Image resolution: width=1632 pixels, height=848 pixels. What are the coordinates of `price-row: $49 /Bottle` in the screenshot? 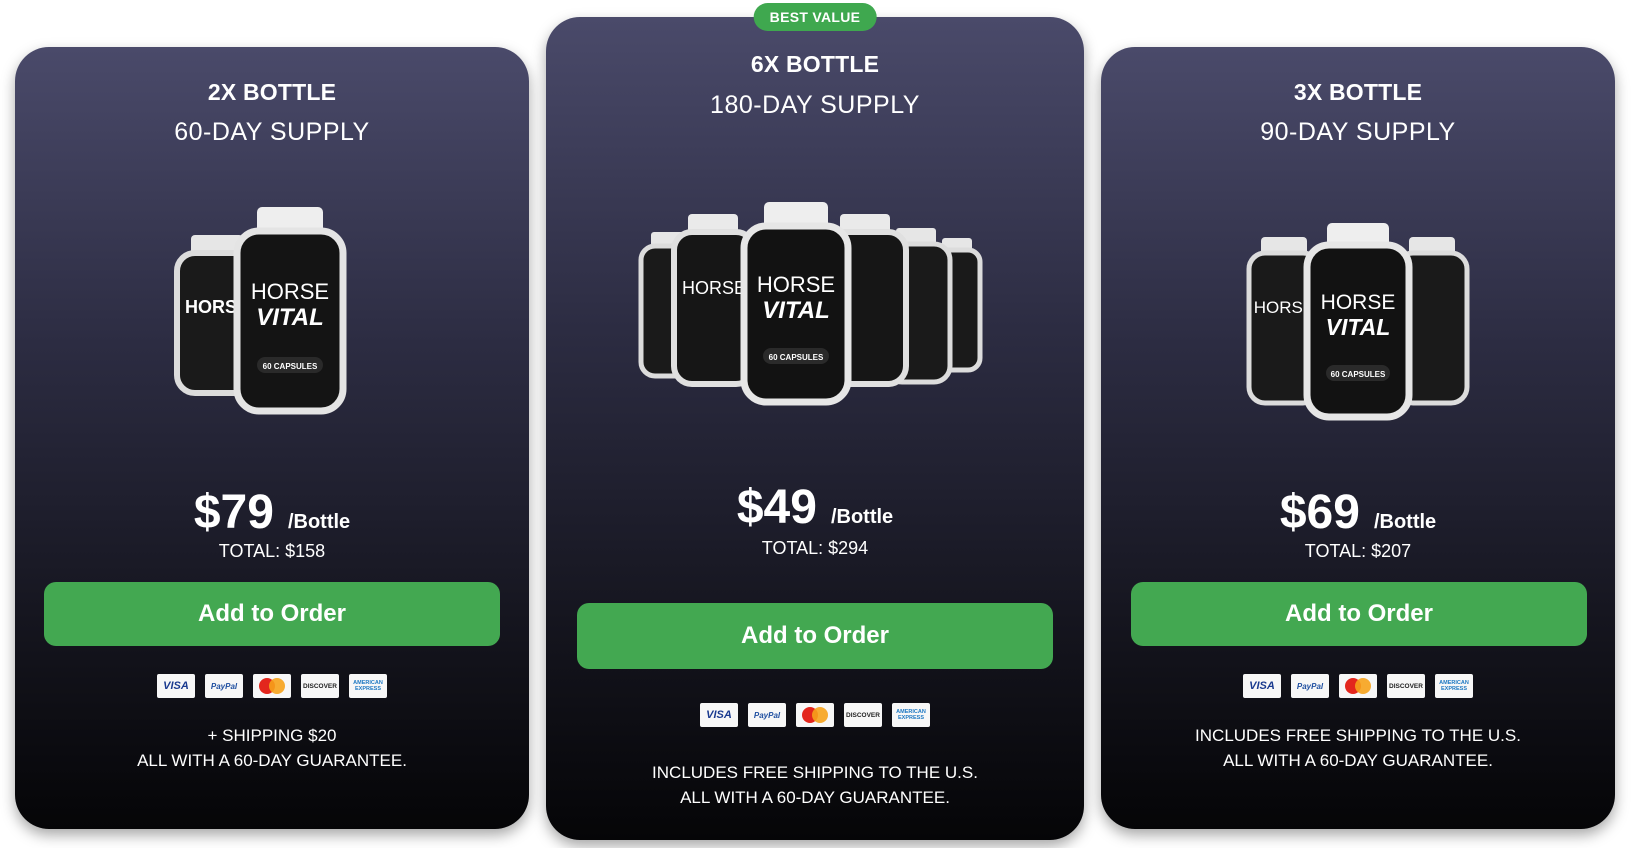 It's located at (815, 507).